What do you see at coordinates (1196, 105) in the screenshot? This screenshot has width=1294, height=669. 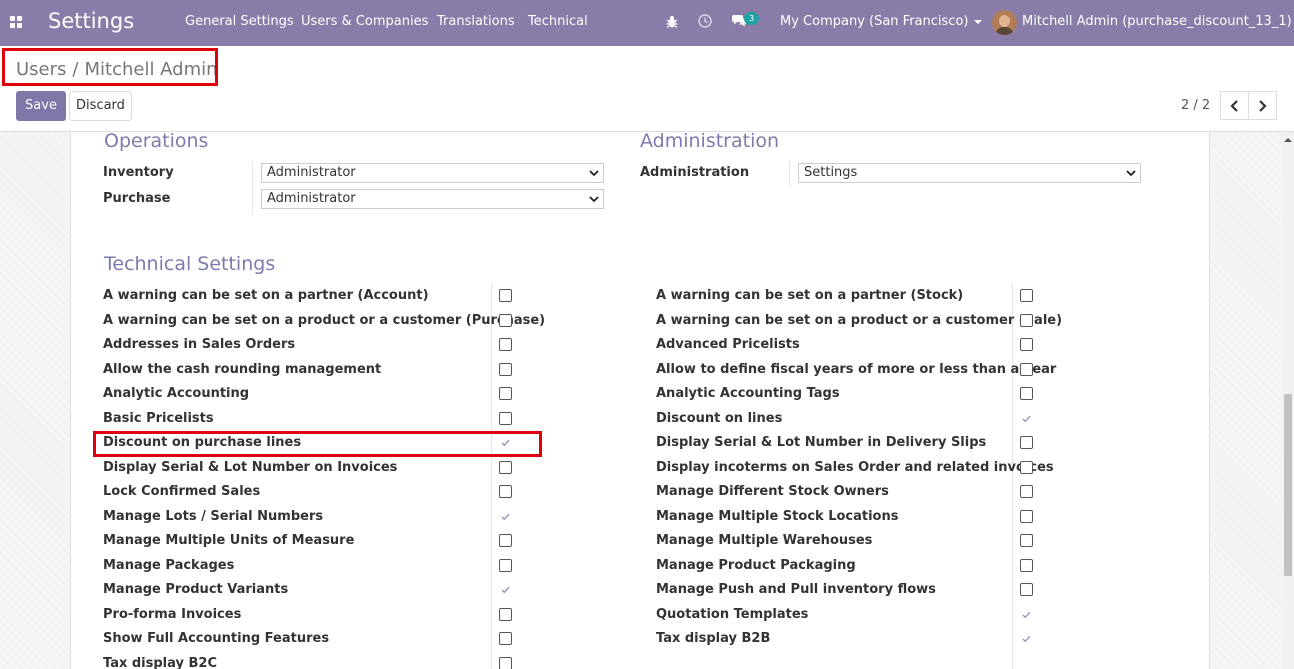 I see `pager-value: 2 / 2` at bounding box center [1196, 105].